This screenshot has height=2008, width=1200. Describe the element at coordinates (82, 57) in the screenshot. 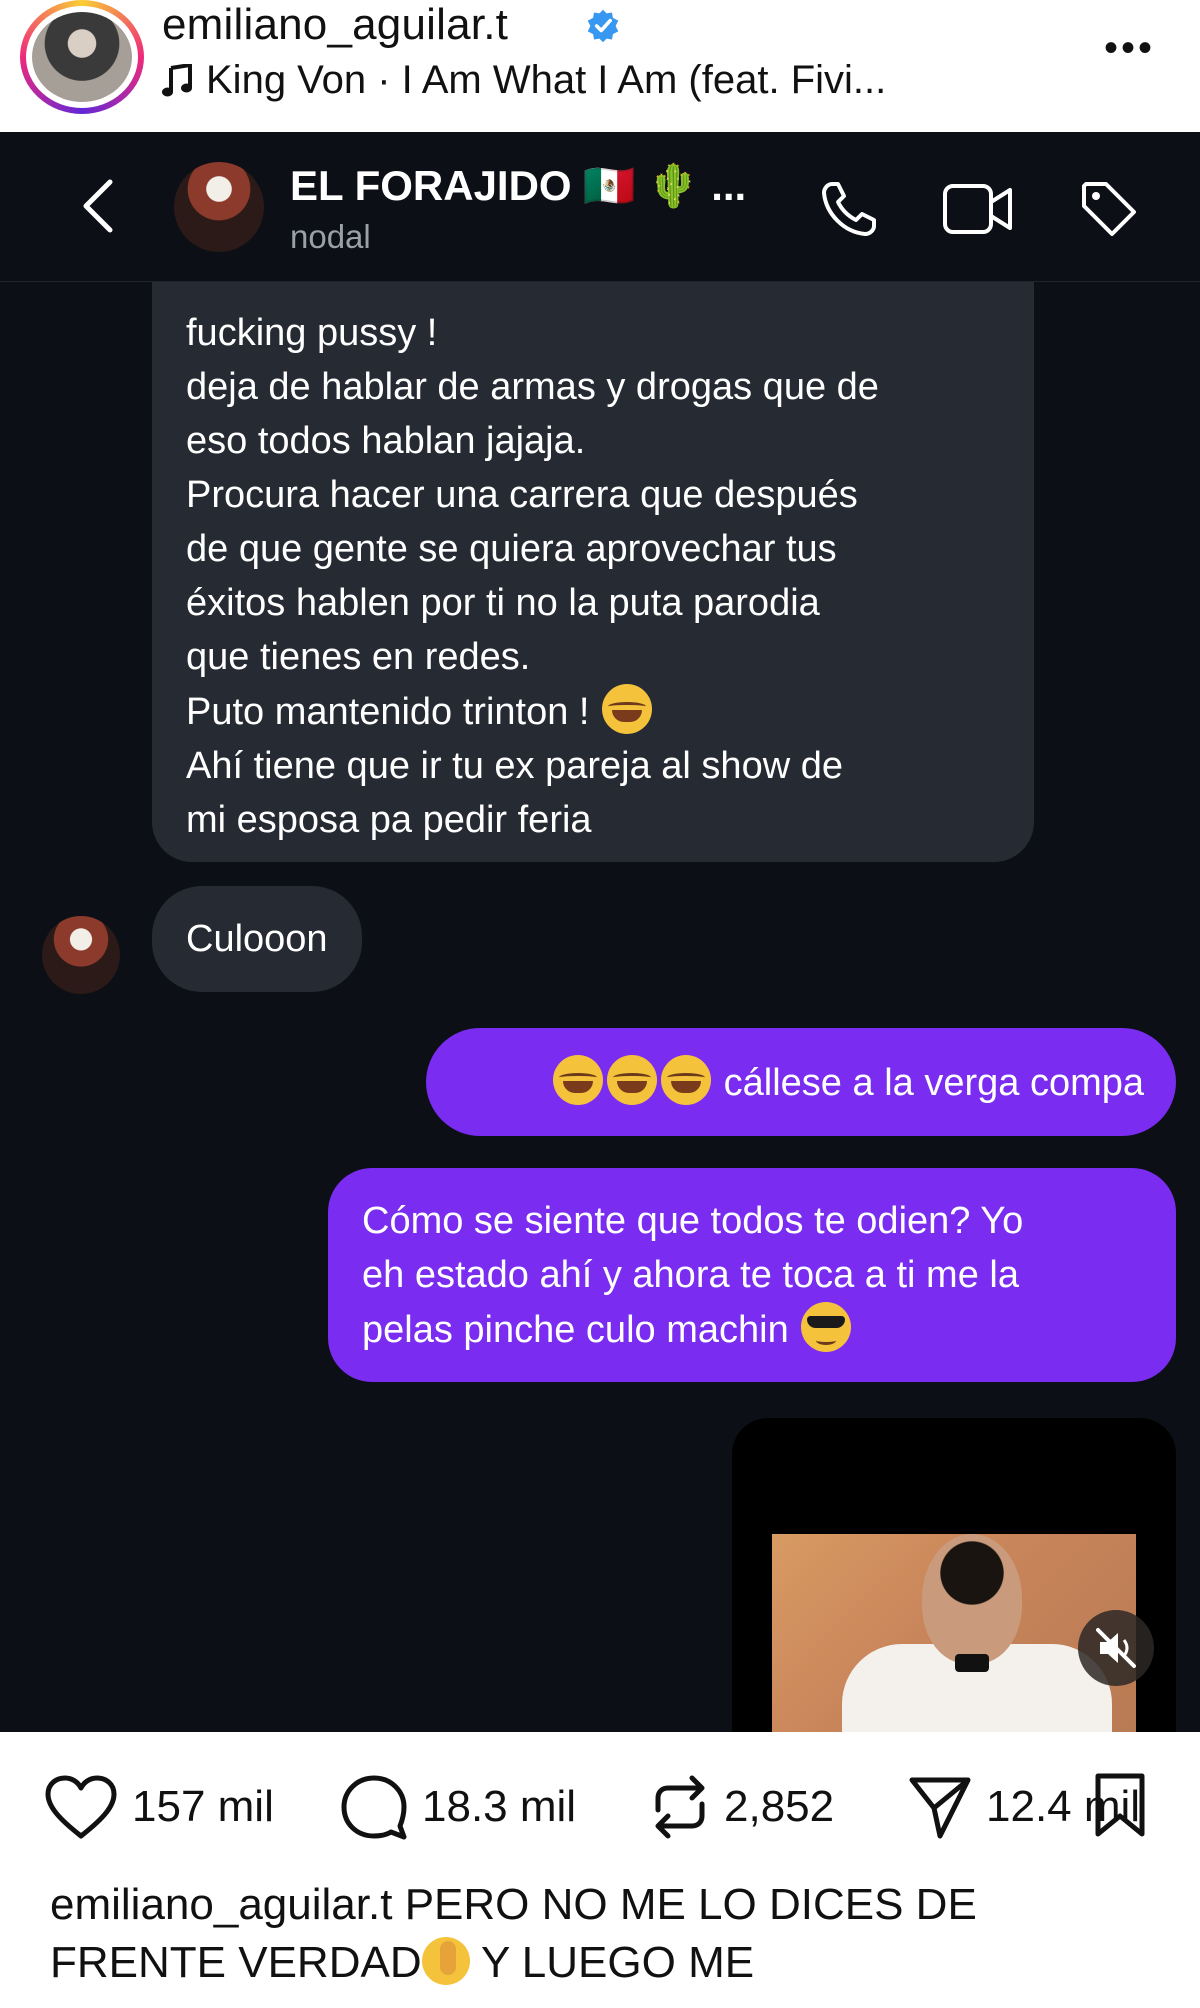

I see `profile-avatar` at that location.